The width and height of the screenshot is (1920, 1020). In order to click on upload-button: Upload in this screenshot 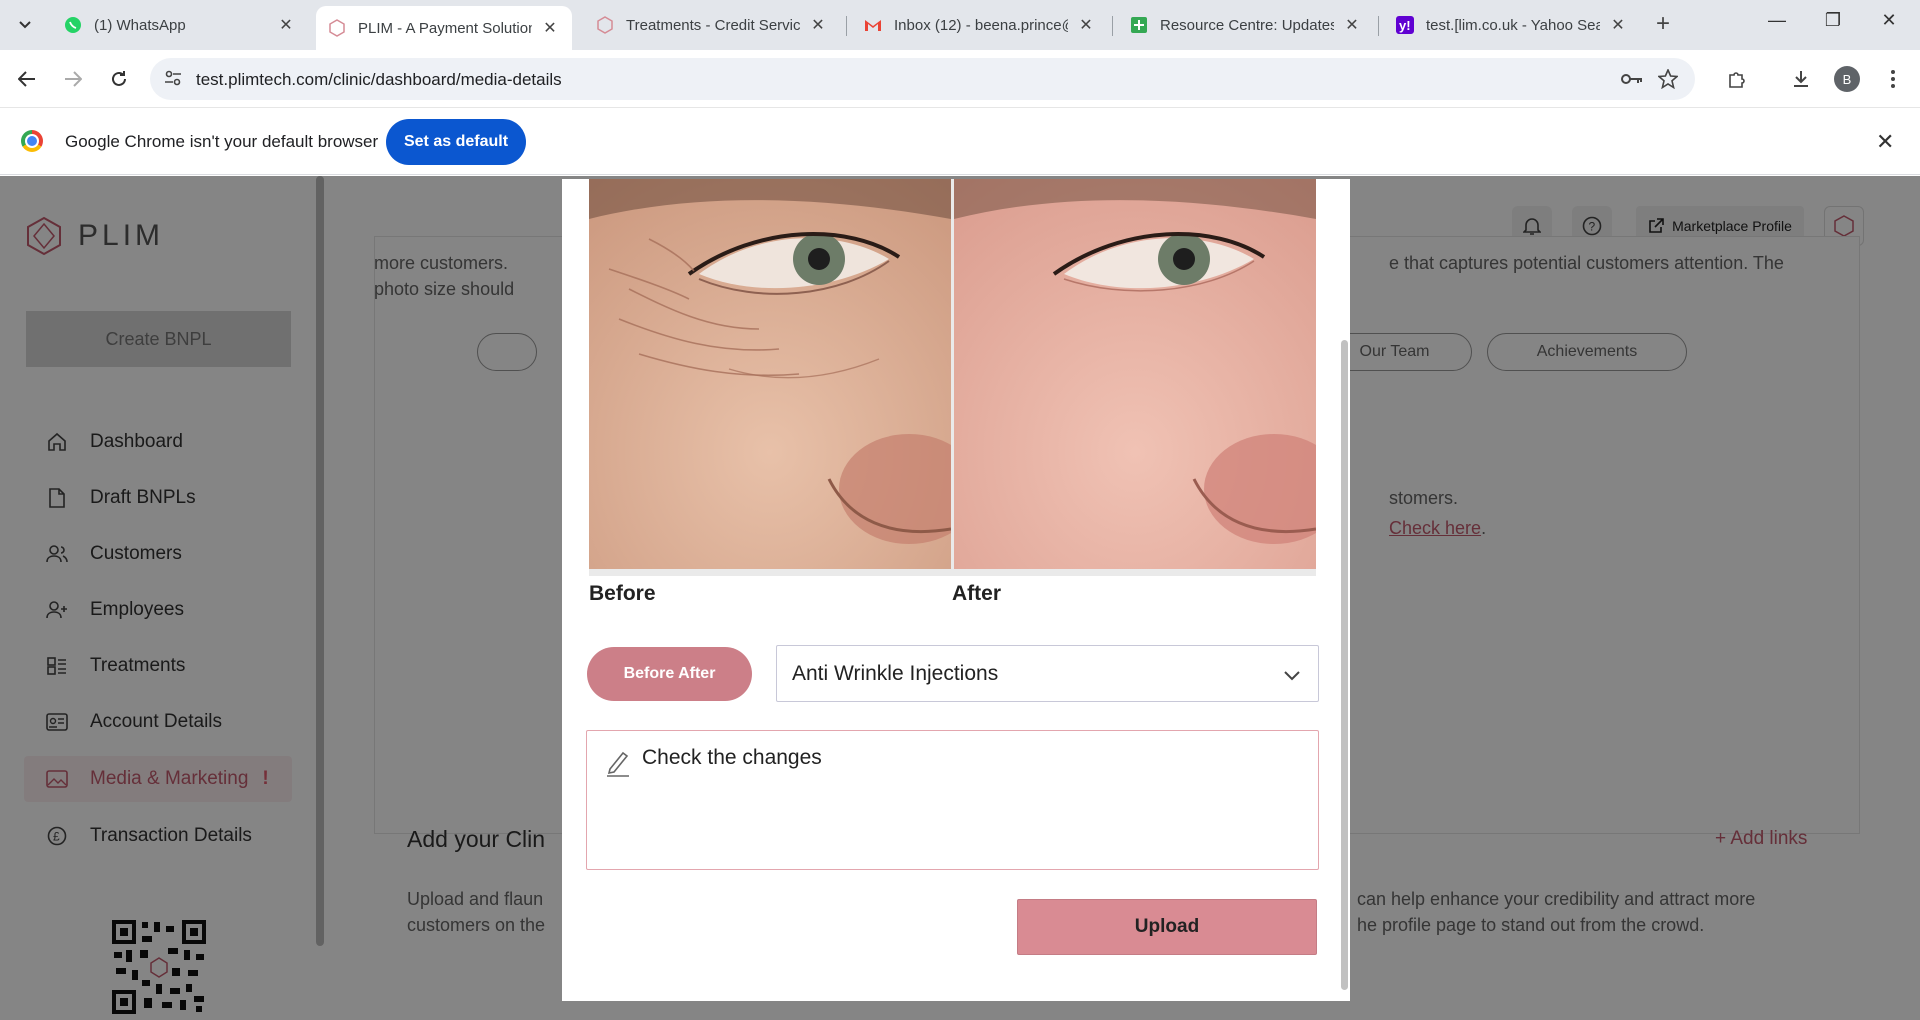, I will do `click(1167, 927)`.